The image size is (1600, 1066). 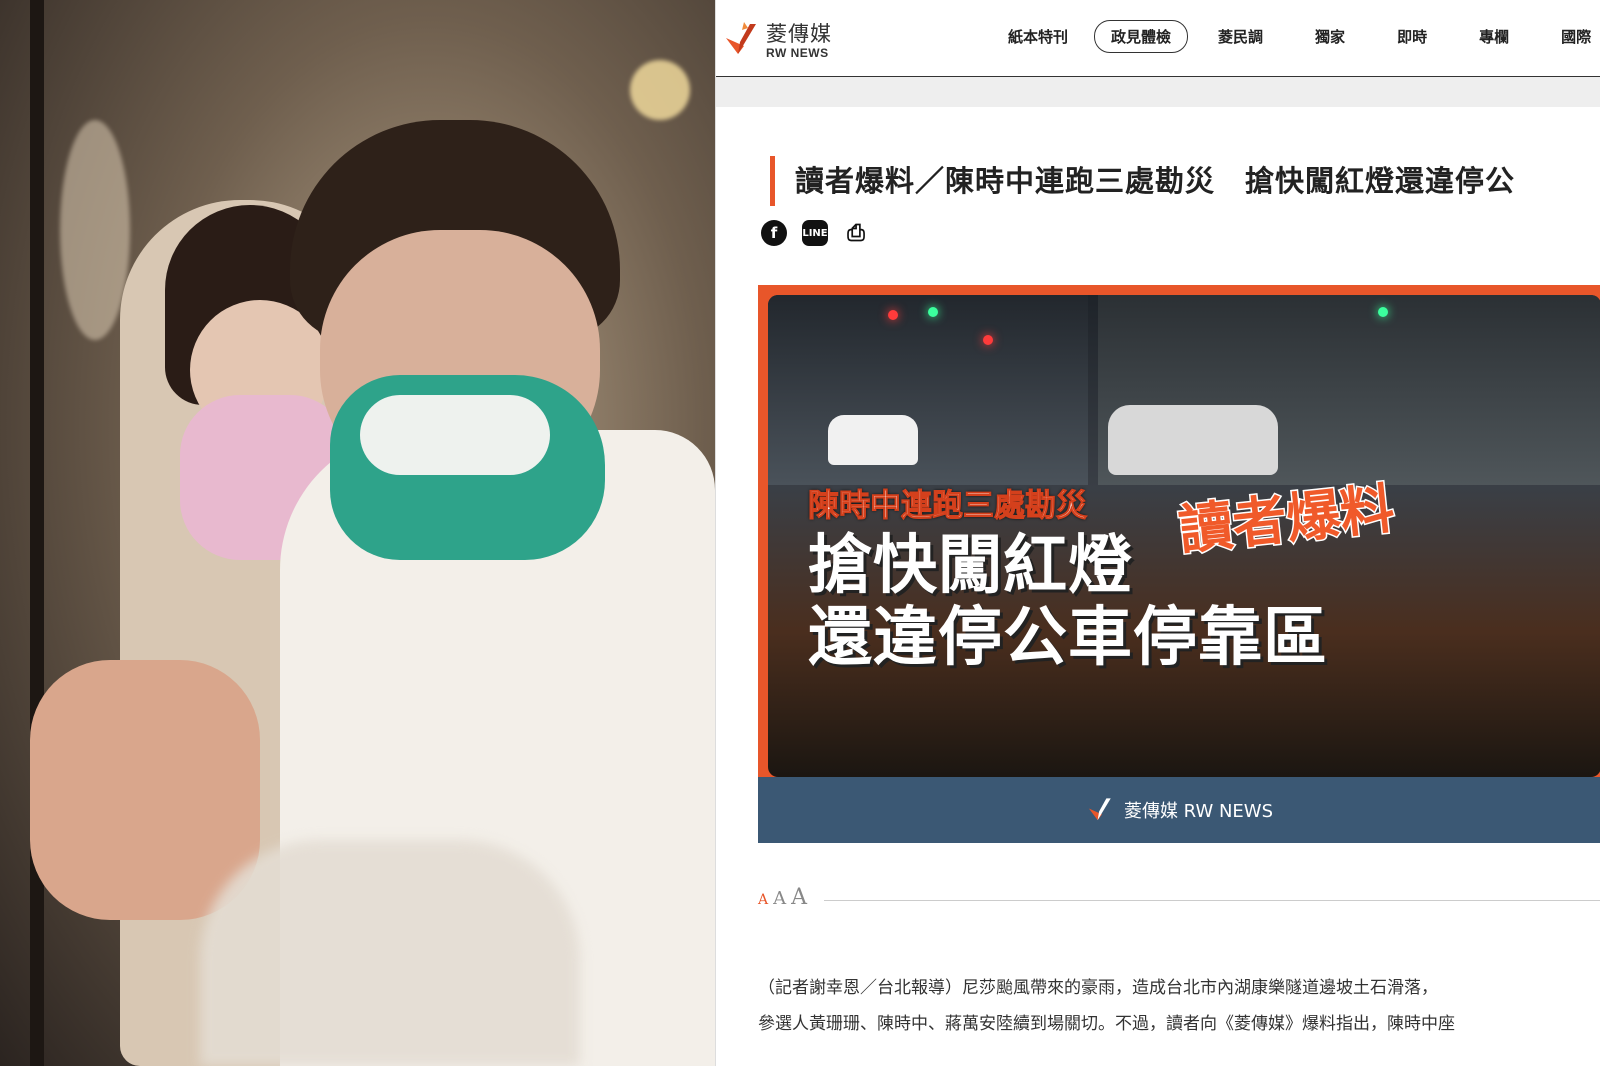 What do you see at coordinates (970, 566) in the screenshot?
I see `hero-caption-line1: 搶快闖紅燈` at bounding box center [970, 566].